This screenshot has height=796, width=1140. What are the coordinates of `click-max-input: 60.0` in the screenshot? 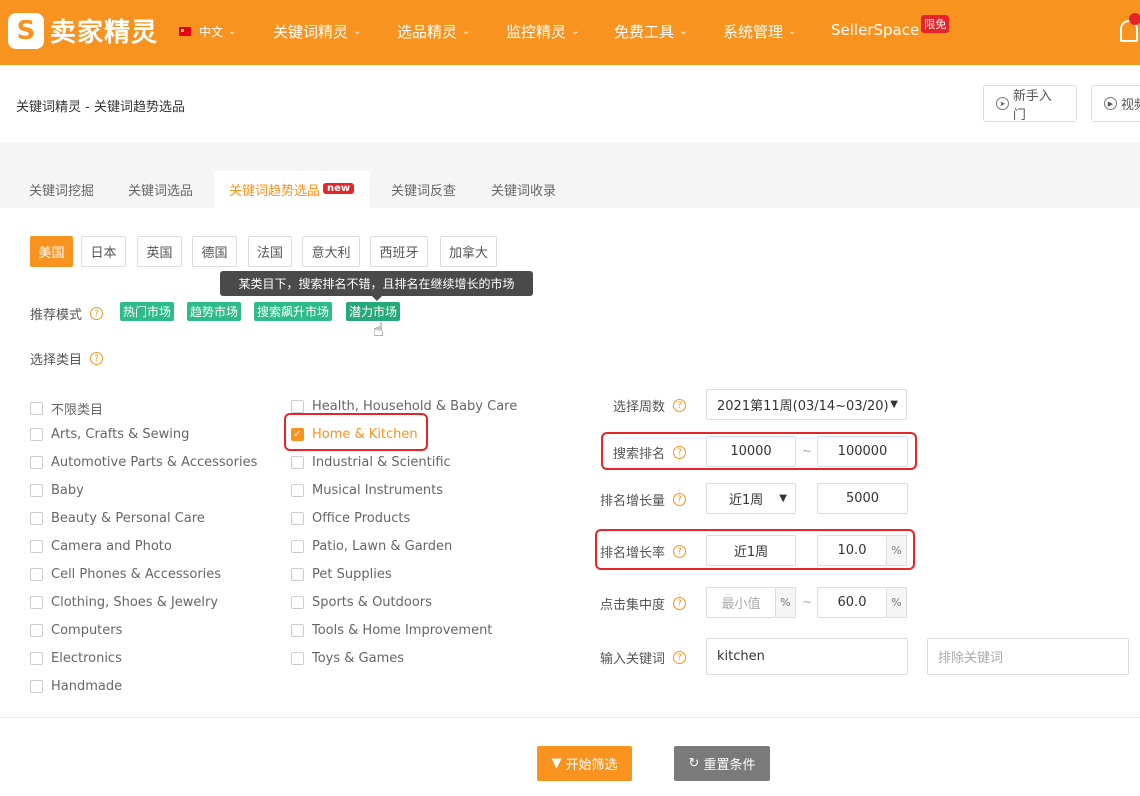 It's located at (852, 602).